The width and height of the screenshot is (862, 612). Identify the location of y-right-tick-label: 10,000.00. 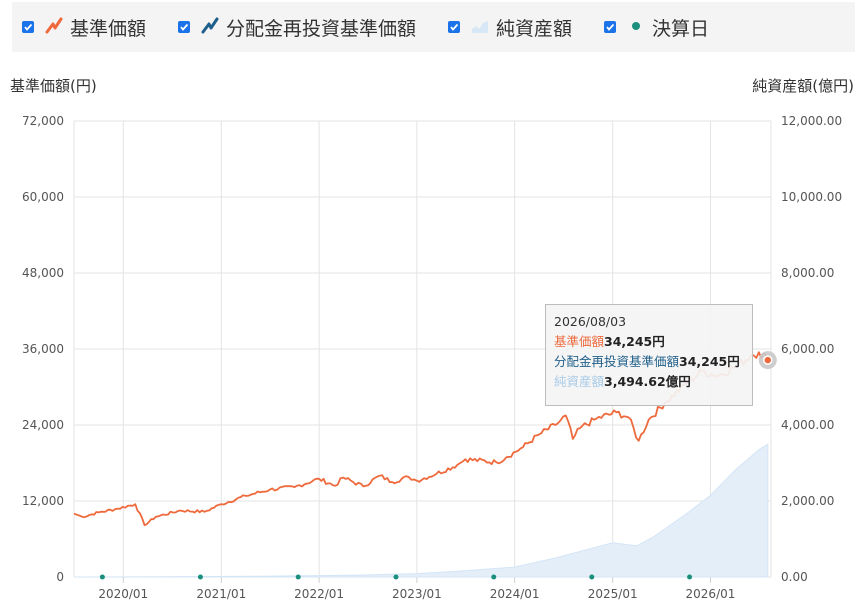
(811, 197).